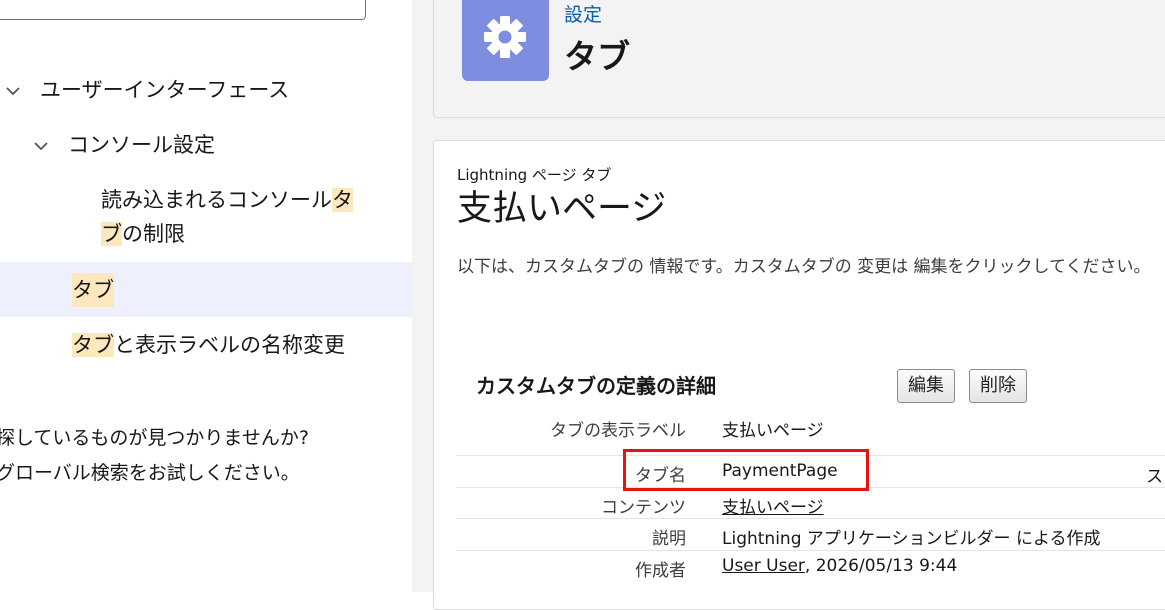 This screenshot has height=610, width=1165. I want to click on quick-find-input: タブ, so click(183, 10).